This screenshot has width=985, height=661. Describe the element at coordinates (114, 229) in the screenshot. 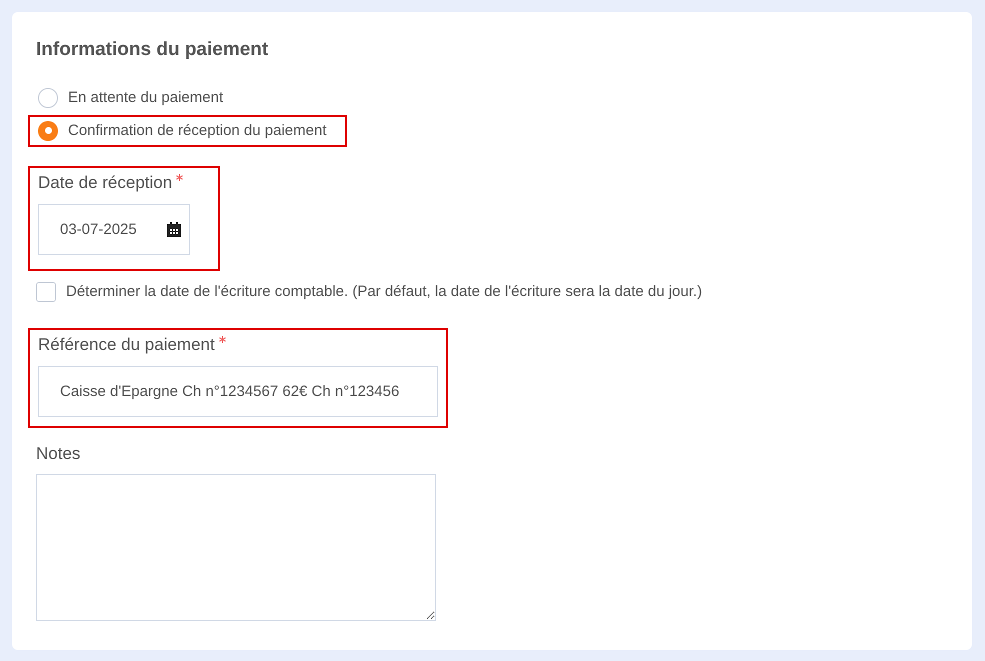

I see `date-field: 03-07-2025` at that location.